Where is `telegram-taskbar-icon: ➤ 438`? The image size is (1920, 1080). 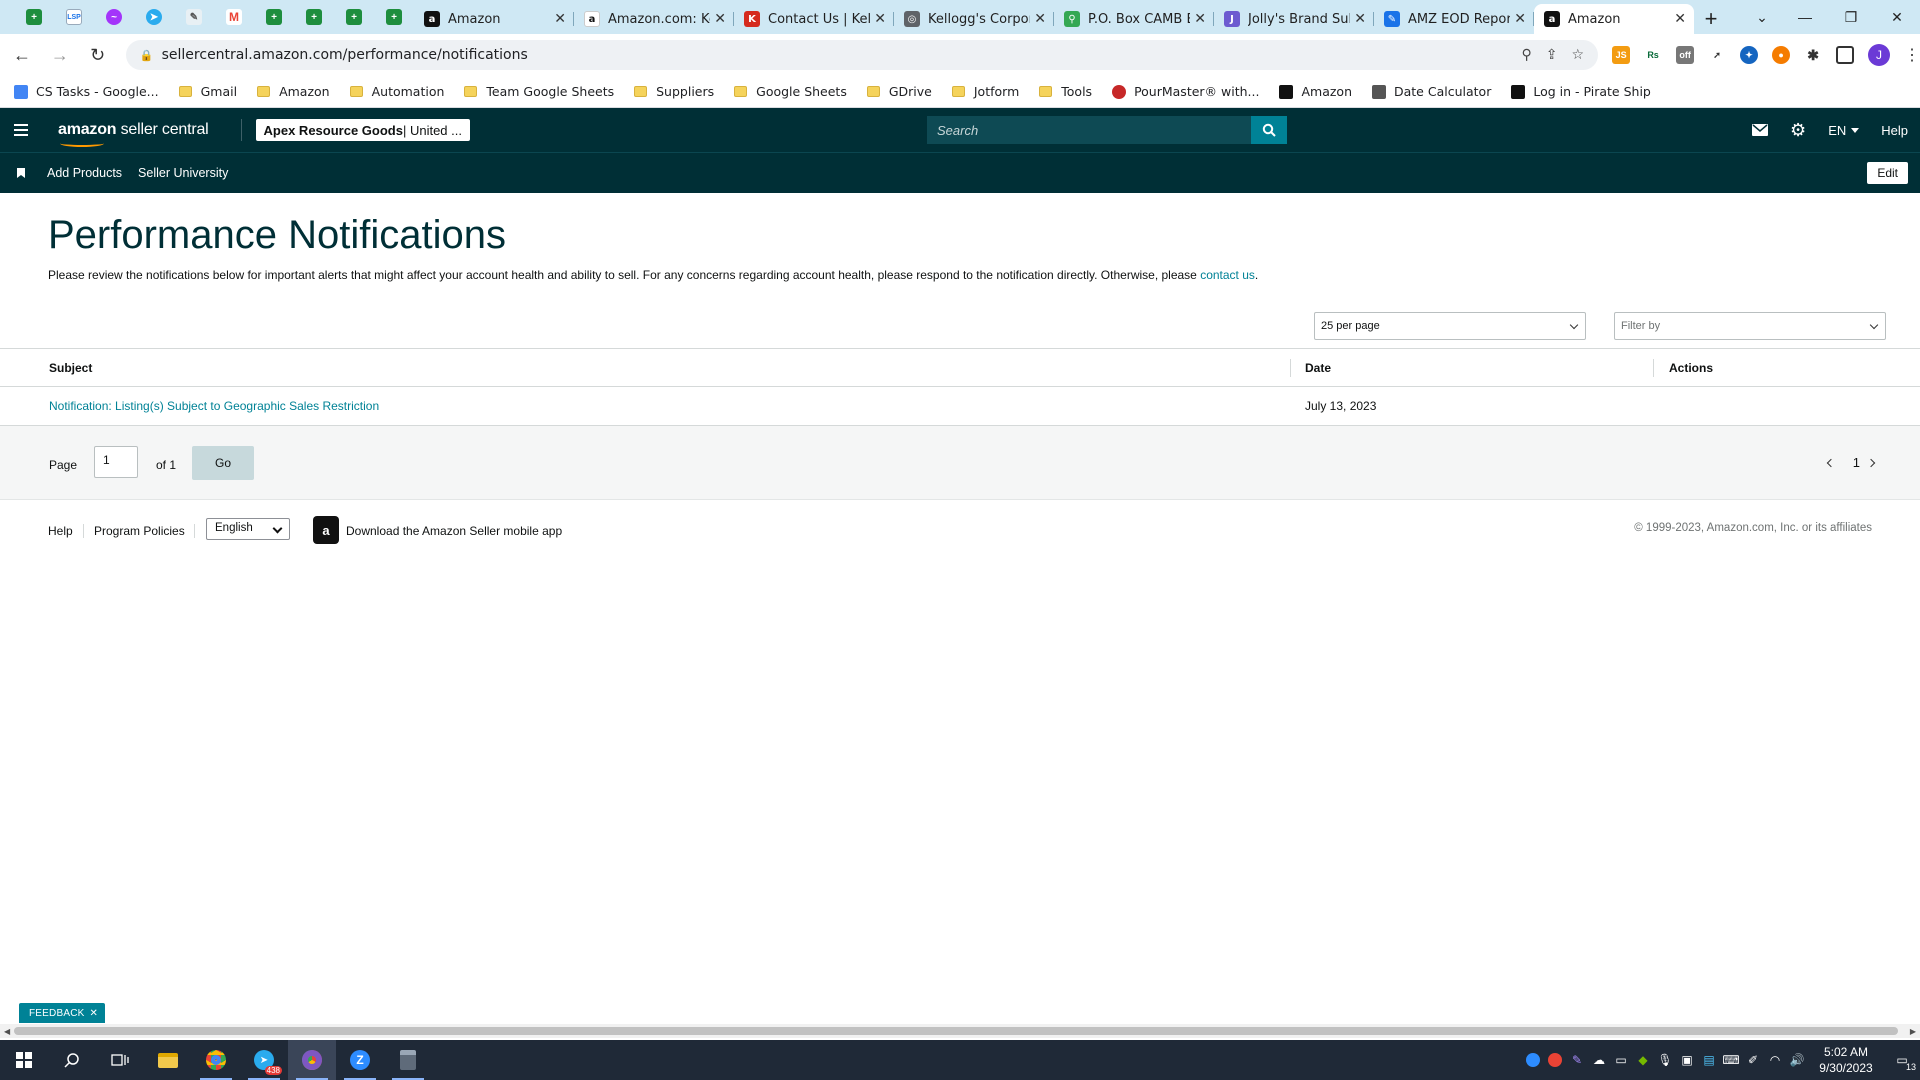
telegram-taskbar-icon: ➤ 438 is located at coordinates (264, 1060).